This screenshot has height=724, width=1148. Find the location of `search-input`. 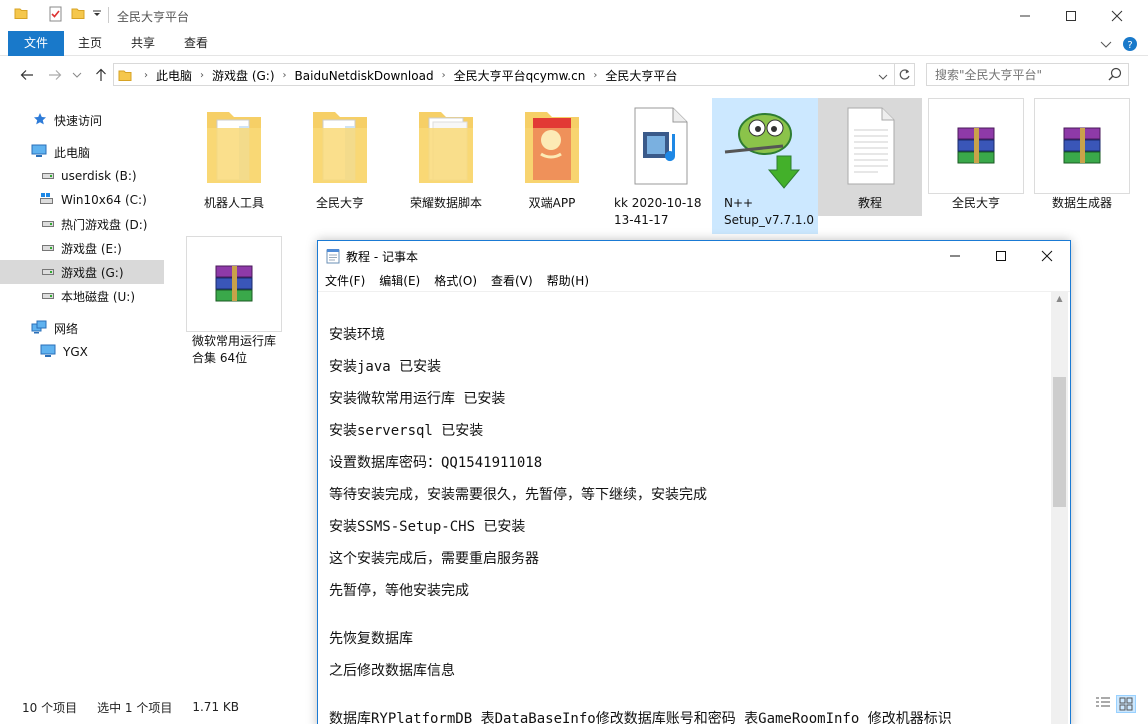

search-input is located at coordinates (1019, 74).